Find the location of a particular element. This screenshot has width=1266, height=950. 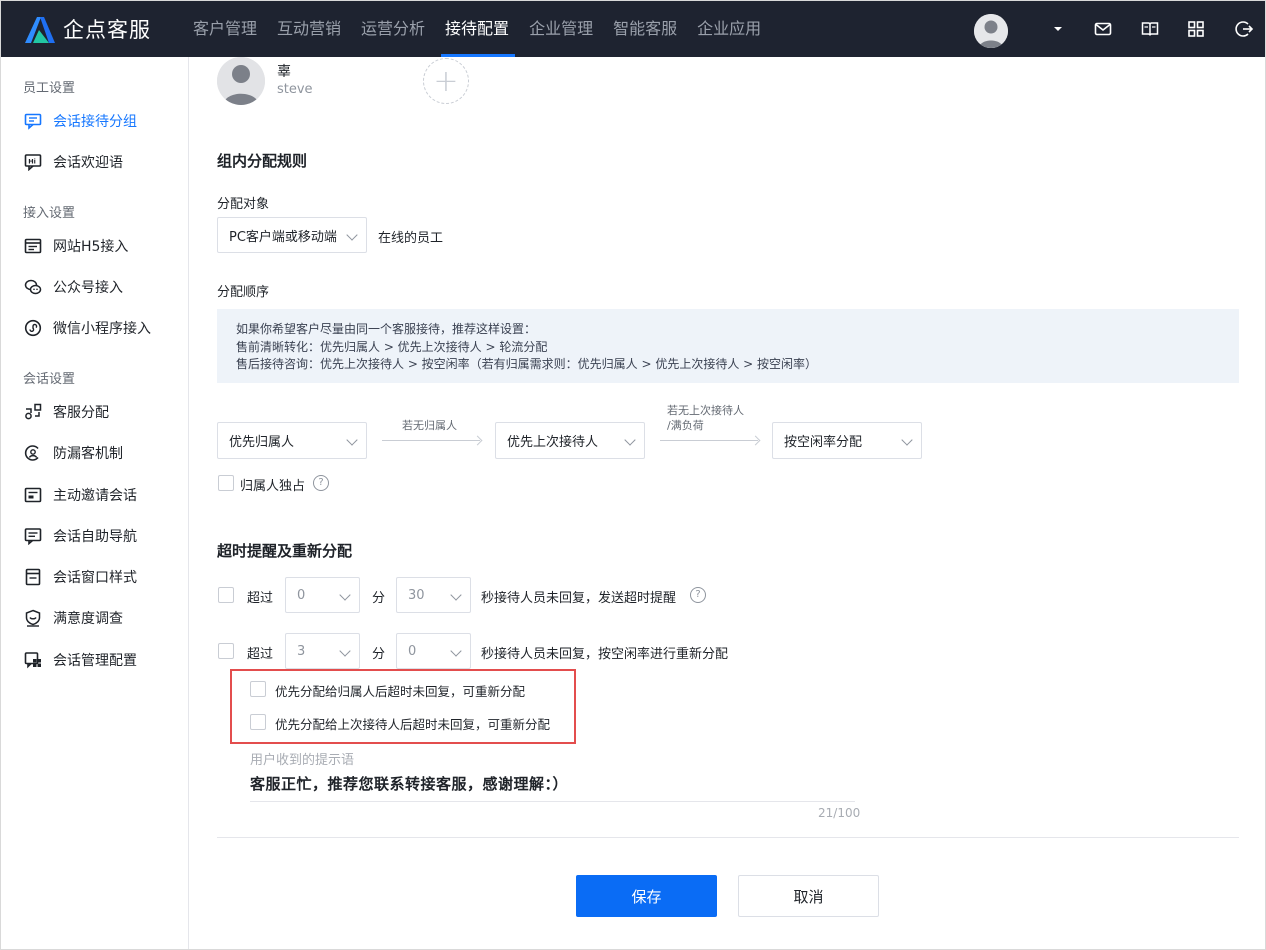

sidebar-item-label: 会话自助导航 is located at coordinates (95, 537).